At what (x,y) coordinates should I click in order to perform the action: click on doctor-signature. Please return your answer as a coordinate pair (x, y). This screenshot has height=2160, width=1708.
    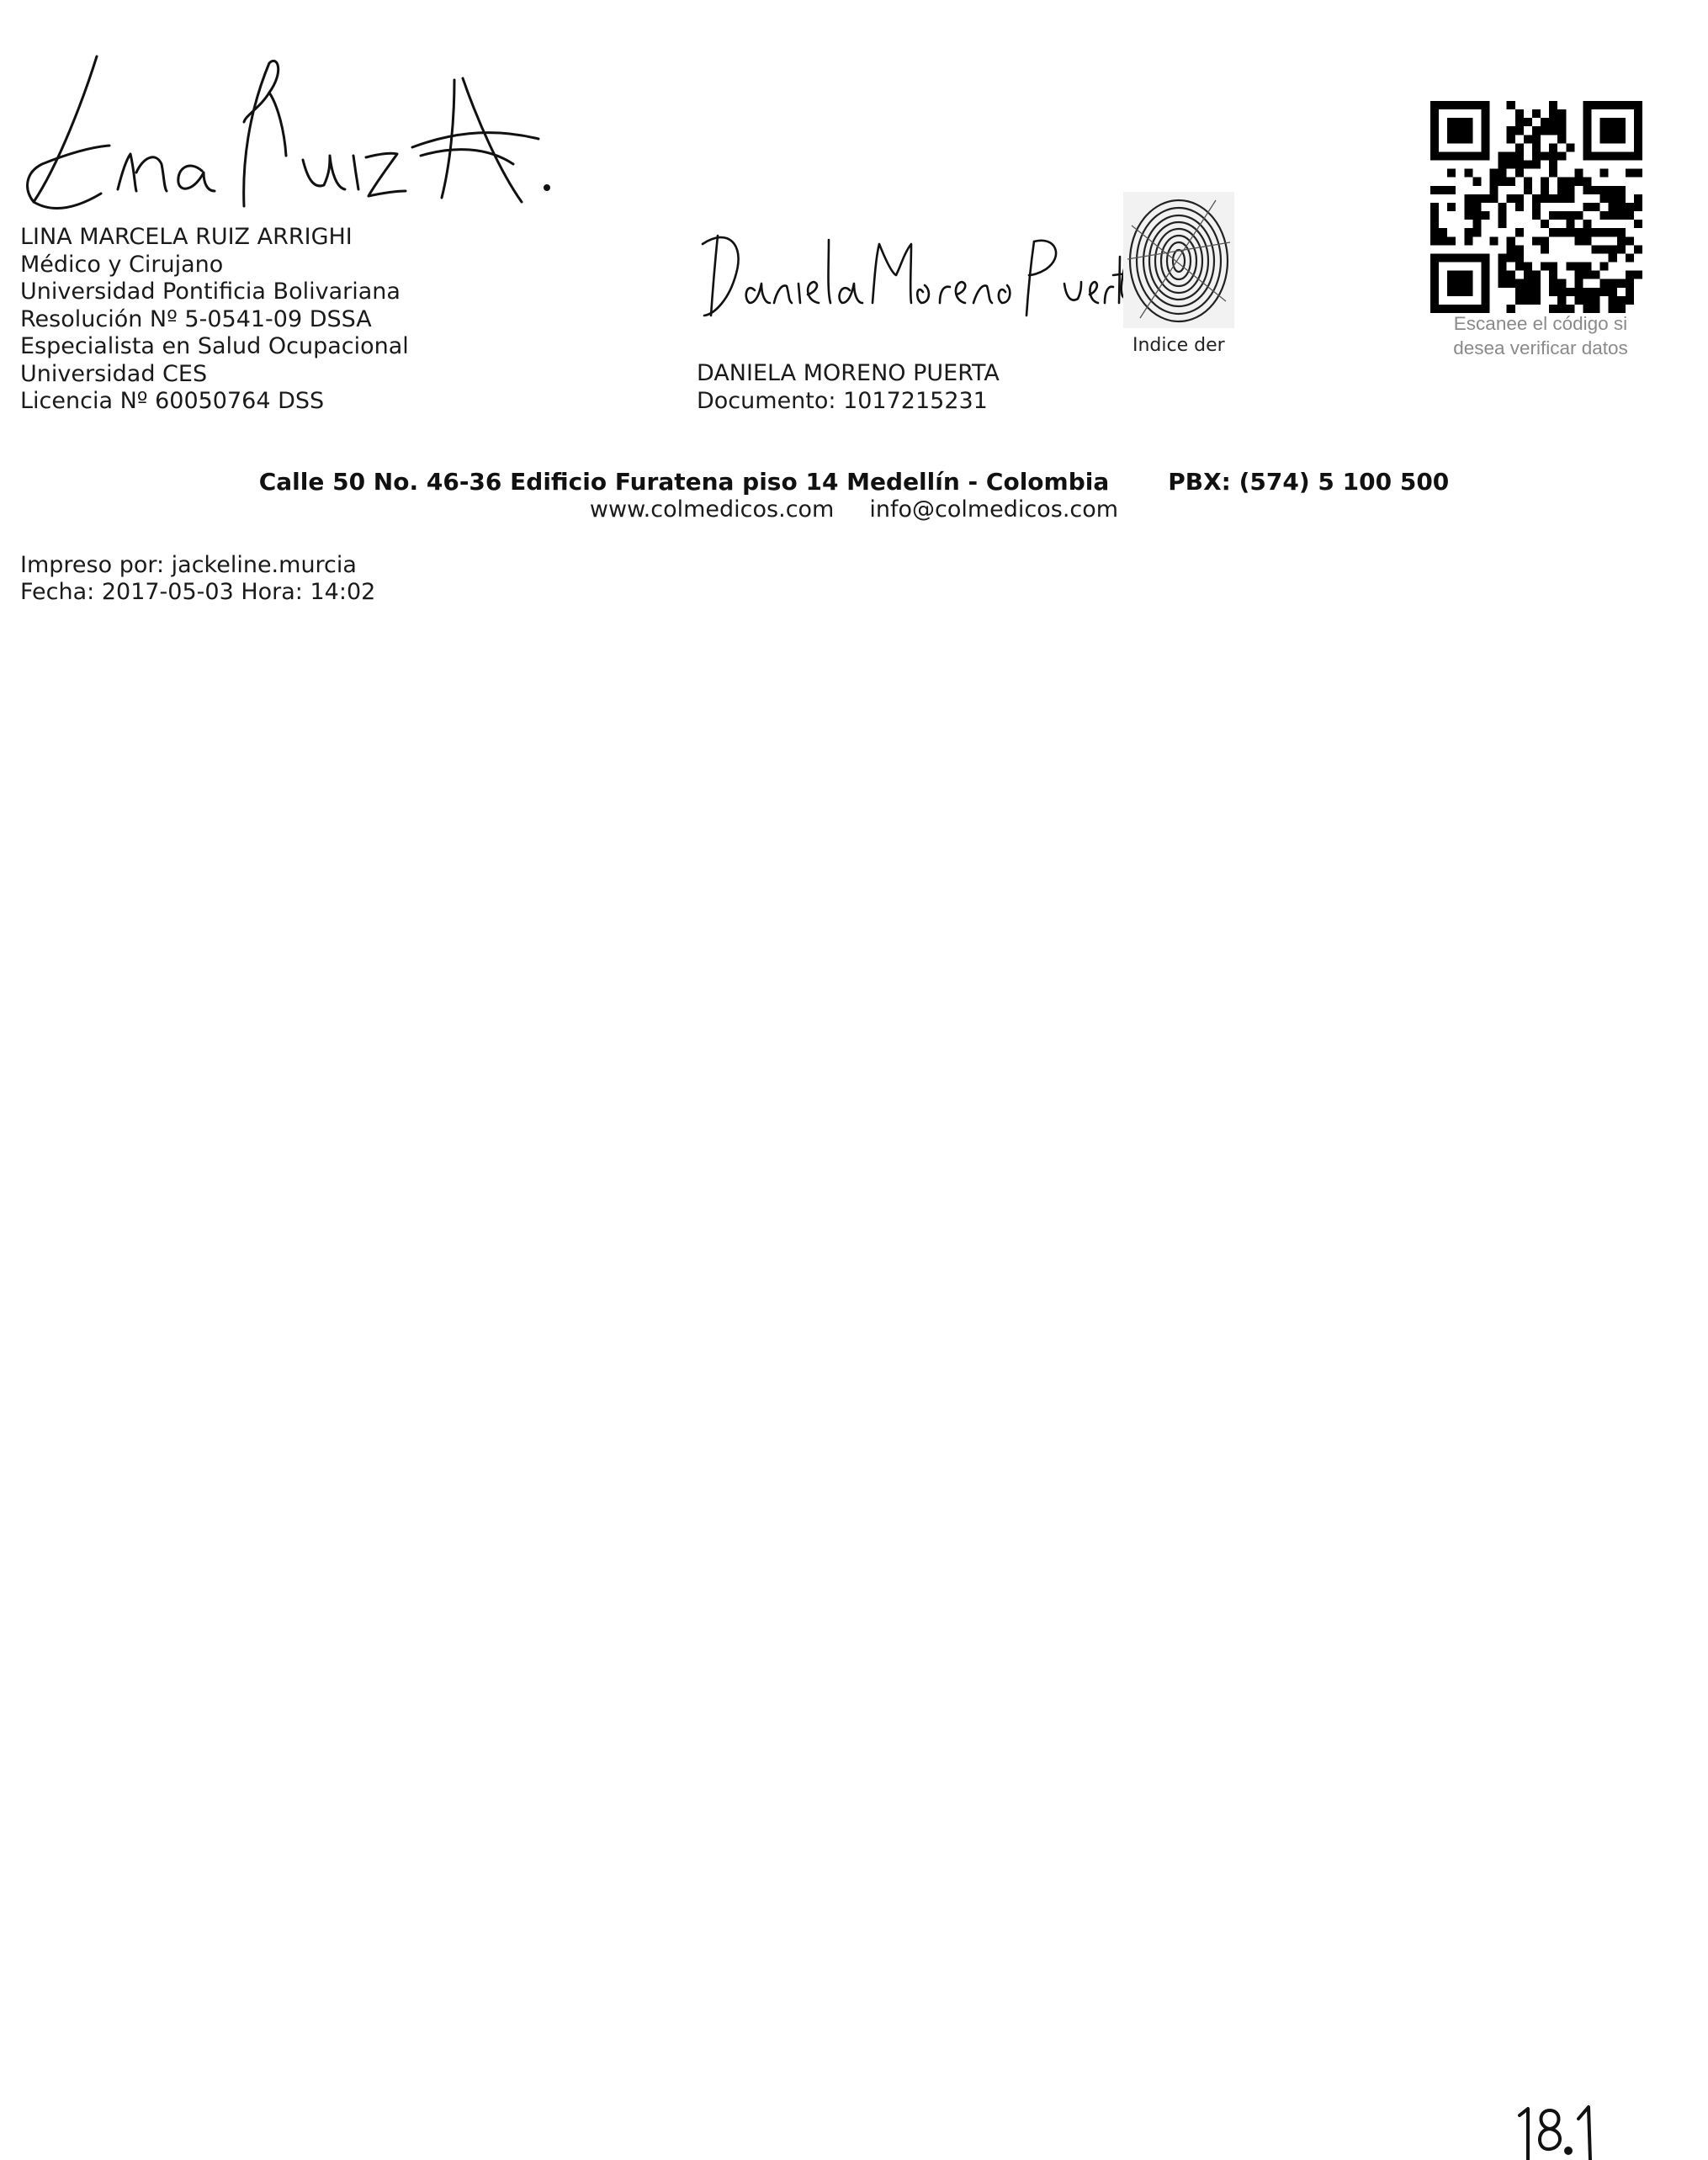
    Looking at the image, I should click on (288, 132).